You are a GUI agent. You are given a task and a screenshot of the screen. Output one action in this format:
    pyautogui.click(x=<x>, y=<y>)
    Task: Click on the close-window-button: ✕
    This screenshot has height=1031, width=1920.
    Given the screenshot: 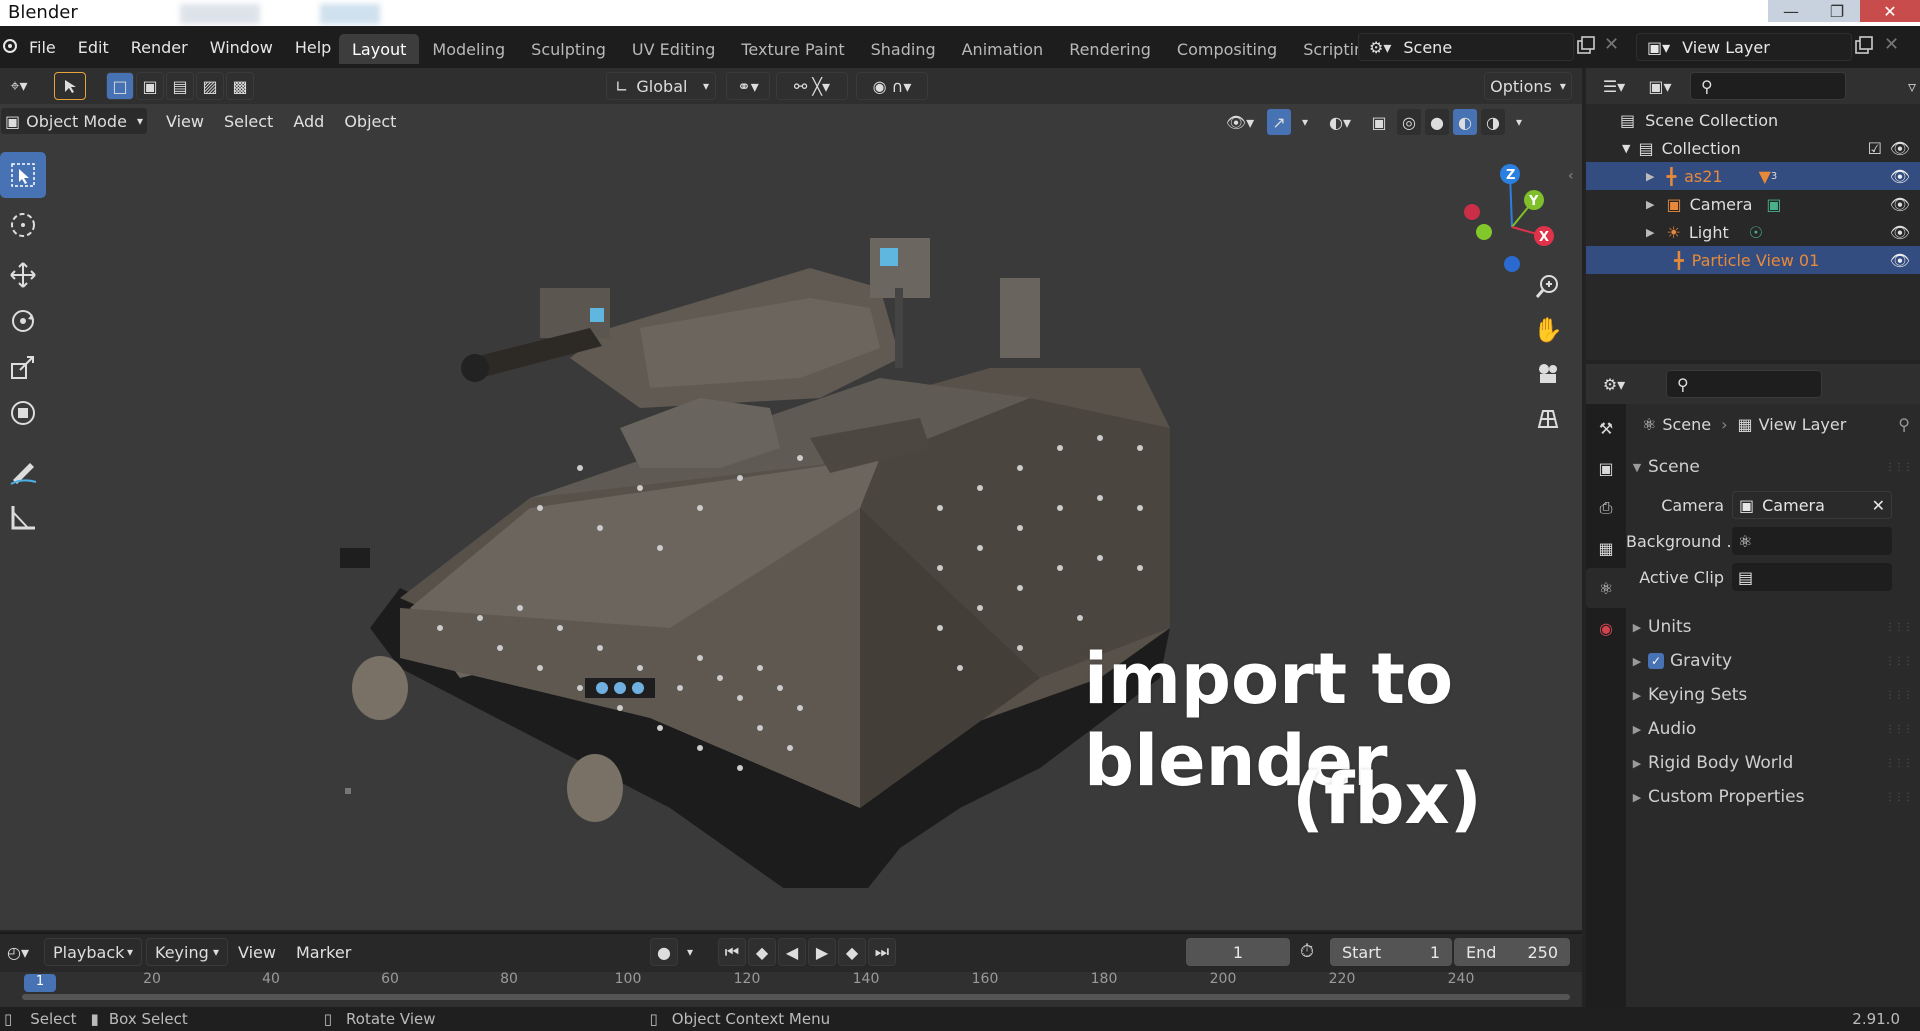 What is the action you would take?
    pyautogui.click(x=1890, y=11)
    